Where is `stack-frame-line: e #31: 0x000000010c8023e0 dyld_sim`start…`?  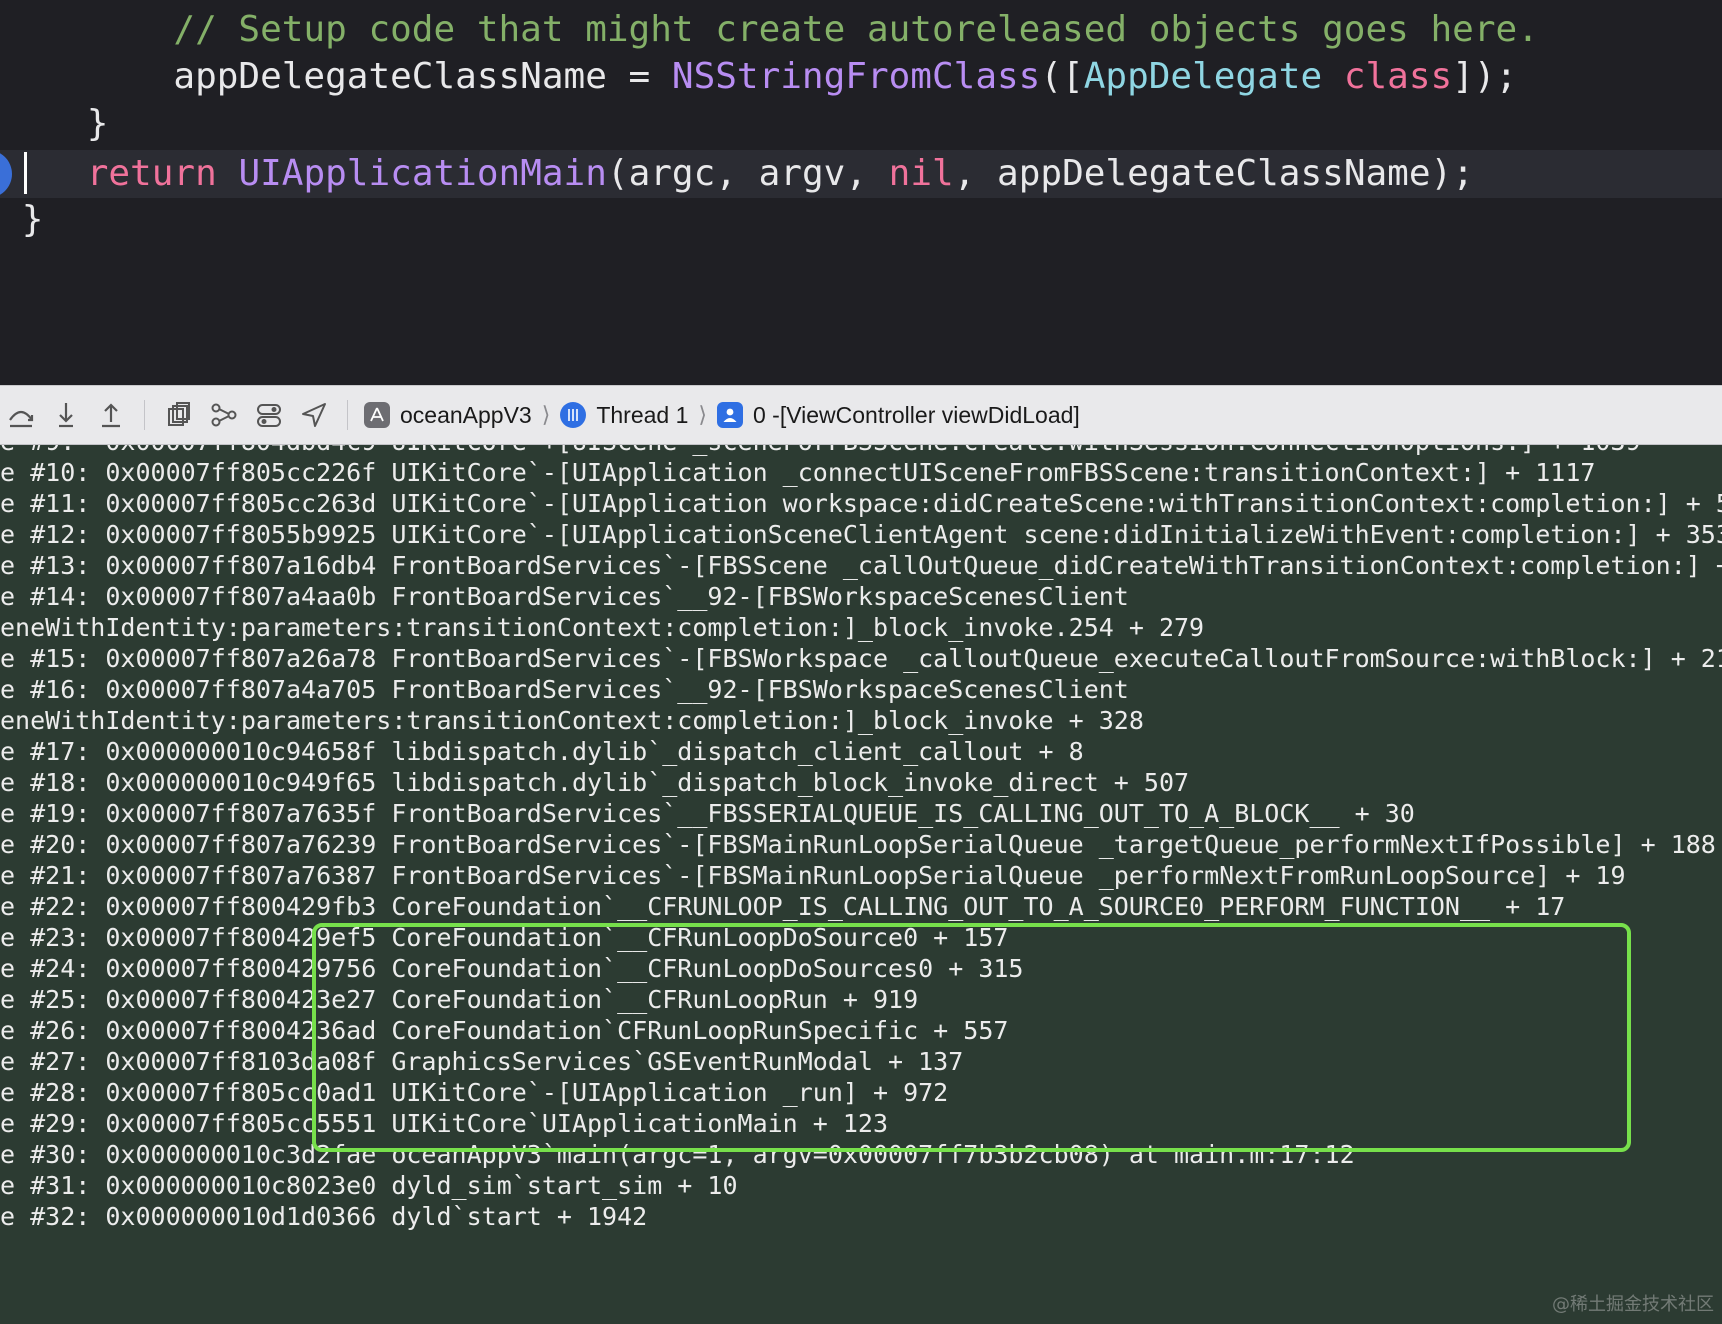
stack-frame-line: e #31: 0x000000010c8023e0 dyld_sim`start… is located at coordinates (369, 1185).